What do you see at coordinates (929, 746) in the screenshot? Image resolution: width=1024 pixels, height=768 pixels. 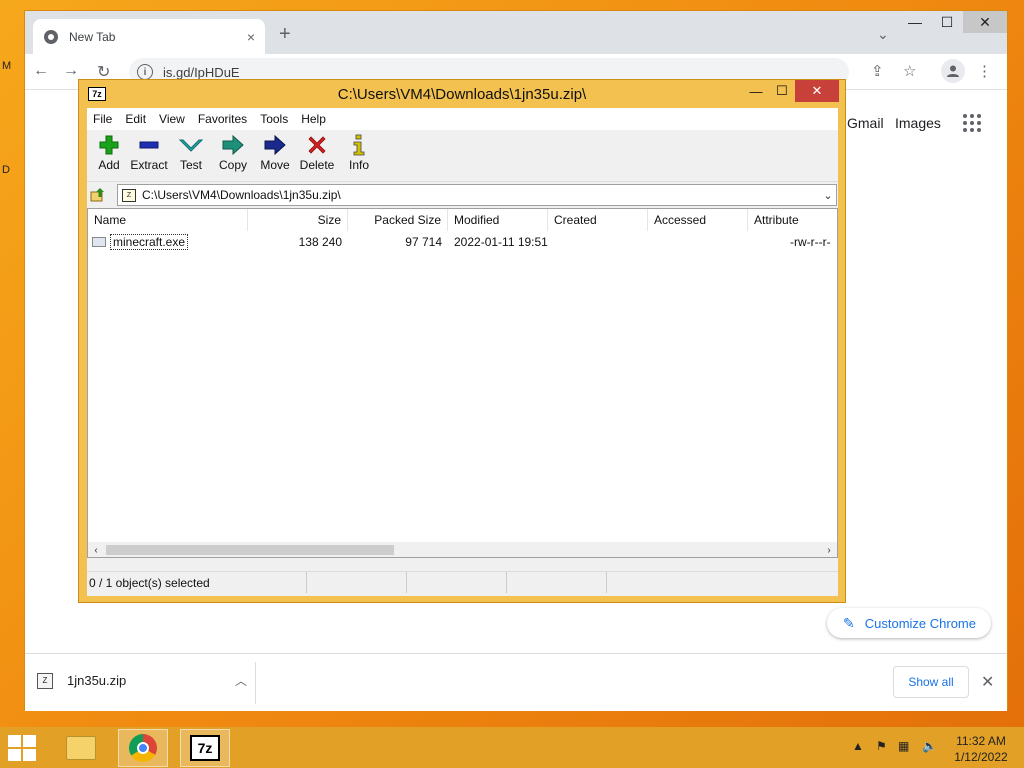 I see `volume-muted-icon: 🔈` at bounding box center [929, 746].